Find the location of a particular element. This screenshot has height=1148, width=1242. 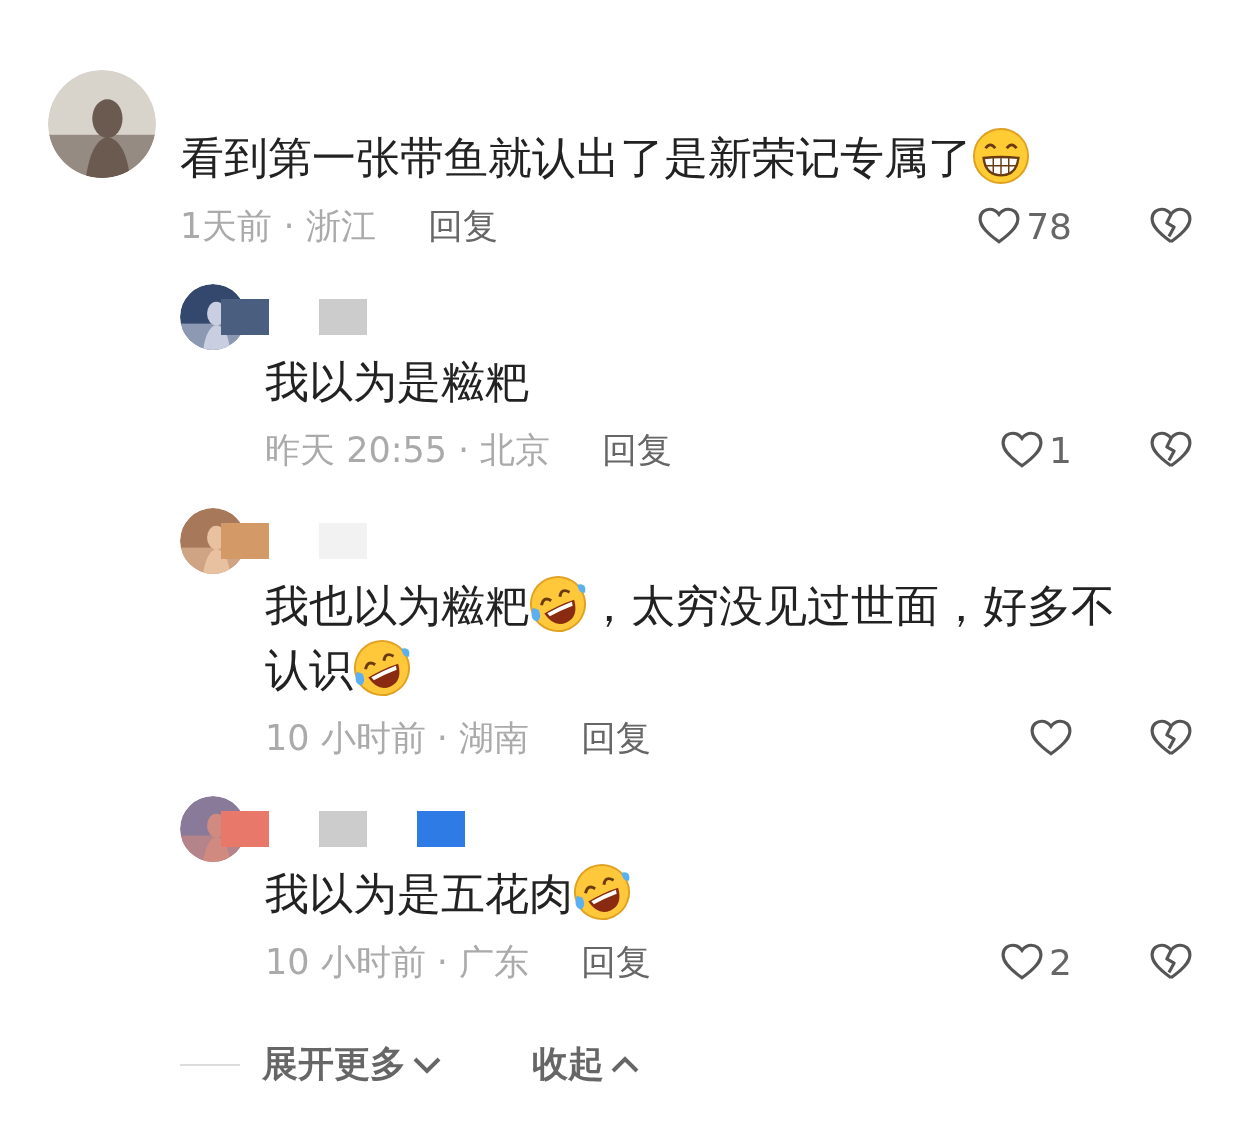

comment-text: 我也以为糍粑 ，太穷没见过世面，好多不认识 is located at coordinates (753, 638).